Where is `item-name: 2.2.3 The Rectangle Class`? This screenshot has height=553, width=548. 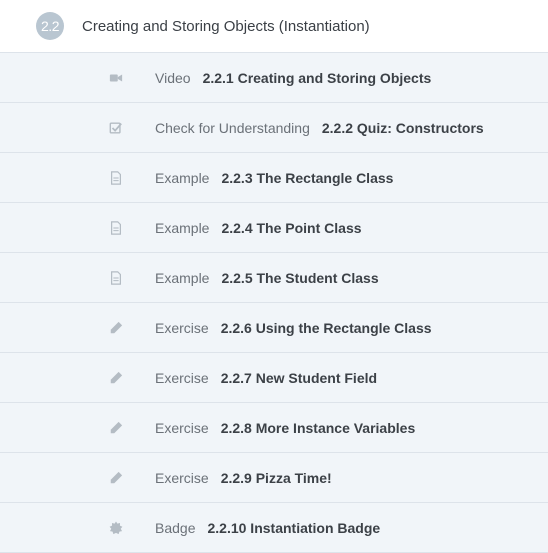 item-name: 2.2.3 The Rectangle Class is located at coordinates (307, 177).